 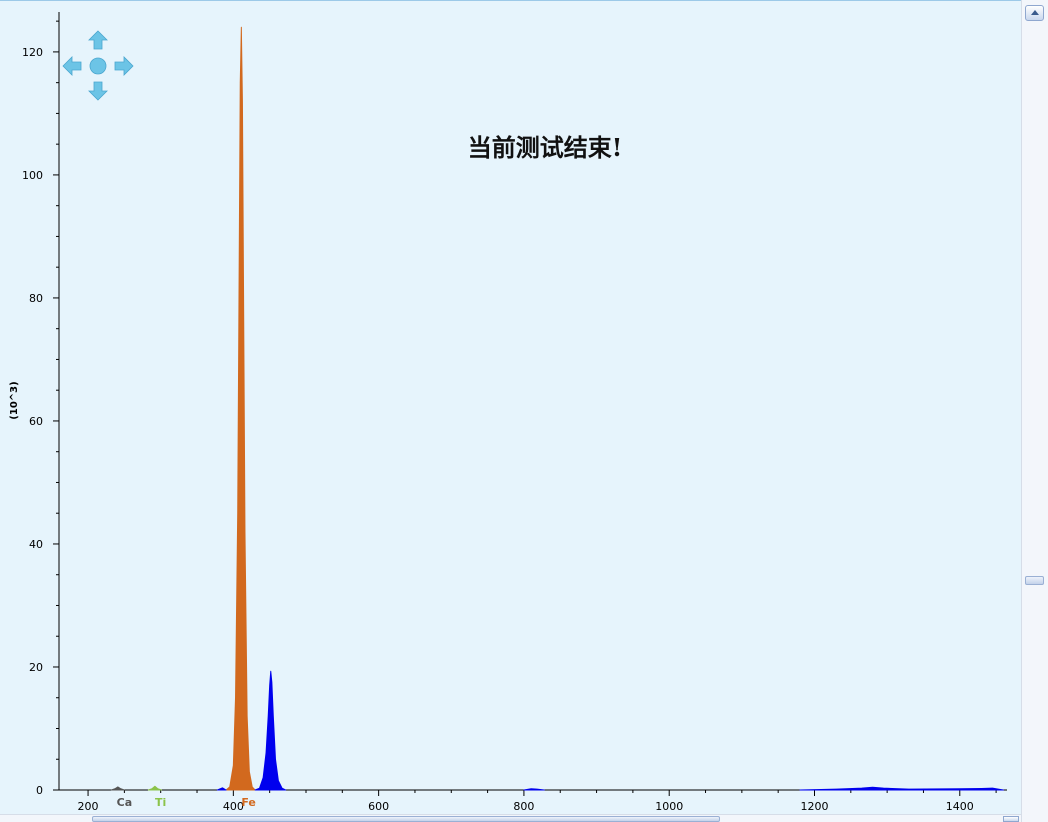 I want to click on x-tick-label: 200, so click(x=88, y=806).